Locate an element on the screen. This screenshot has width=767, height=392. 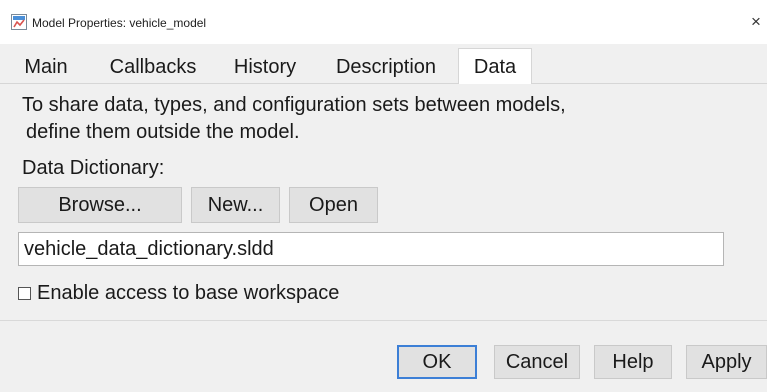
open-dictionary-button: Open is located at coordinates (333, 205).